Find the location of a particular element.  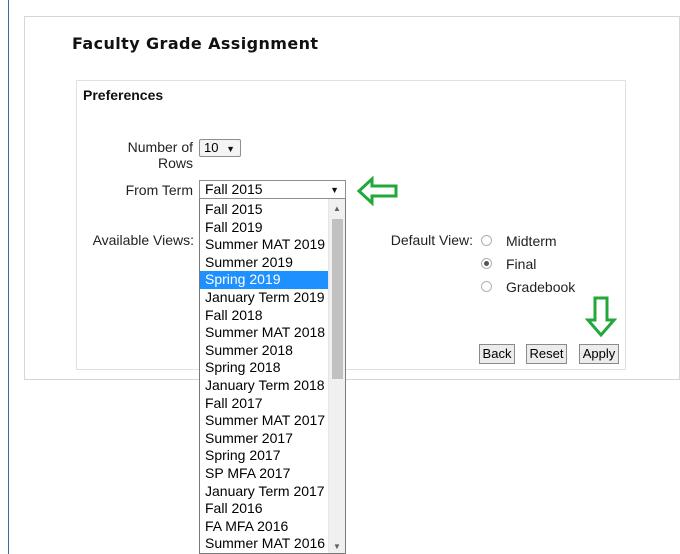

back-button: Back is located at coordinates (497, 354).